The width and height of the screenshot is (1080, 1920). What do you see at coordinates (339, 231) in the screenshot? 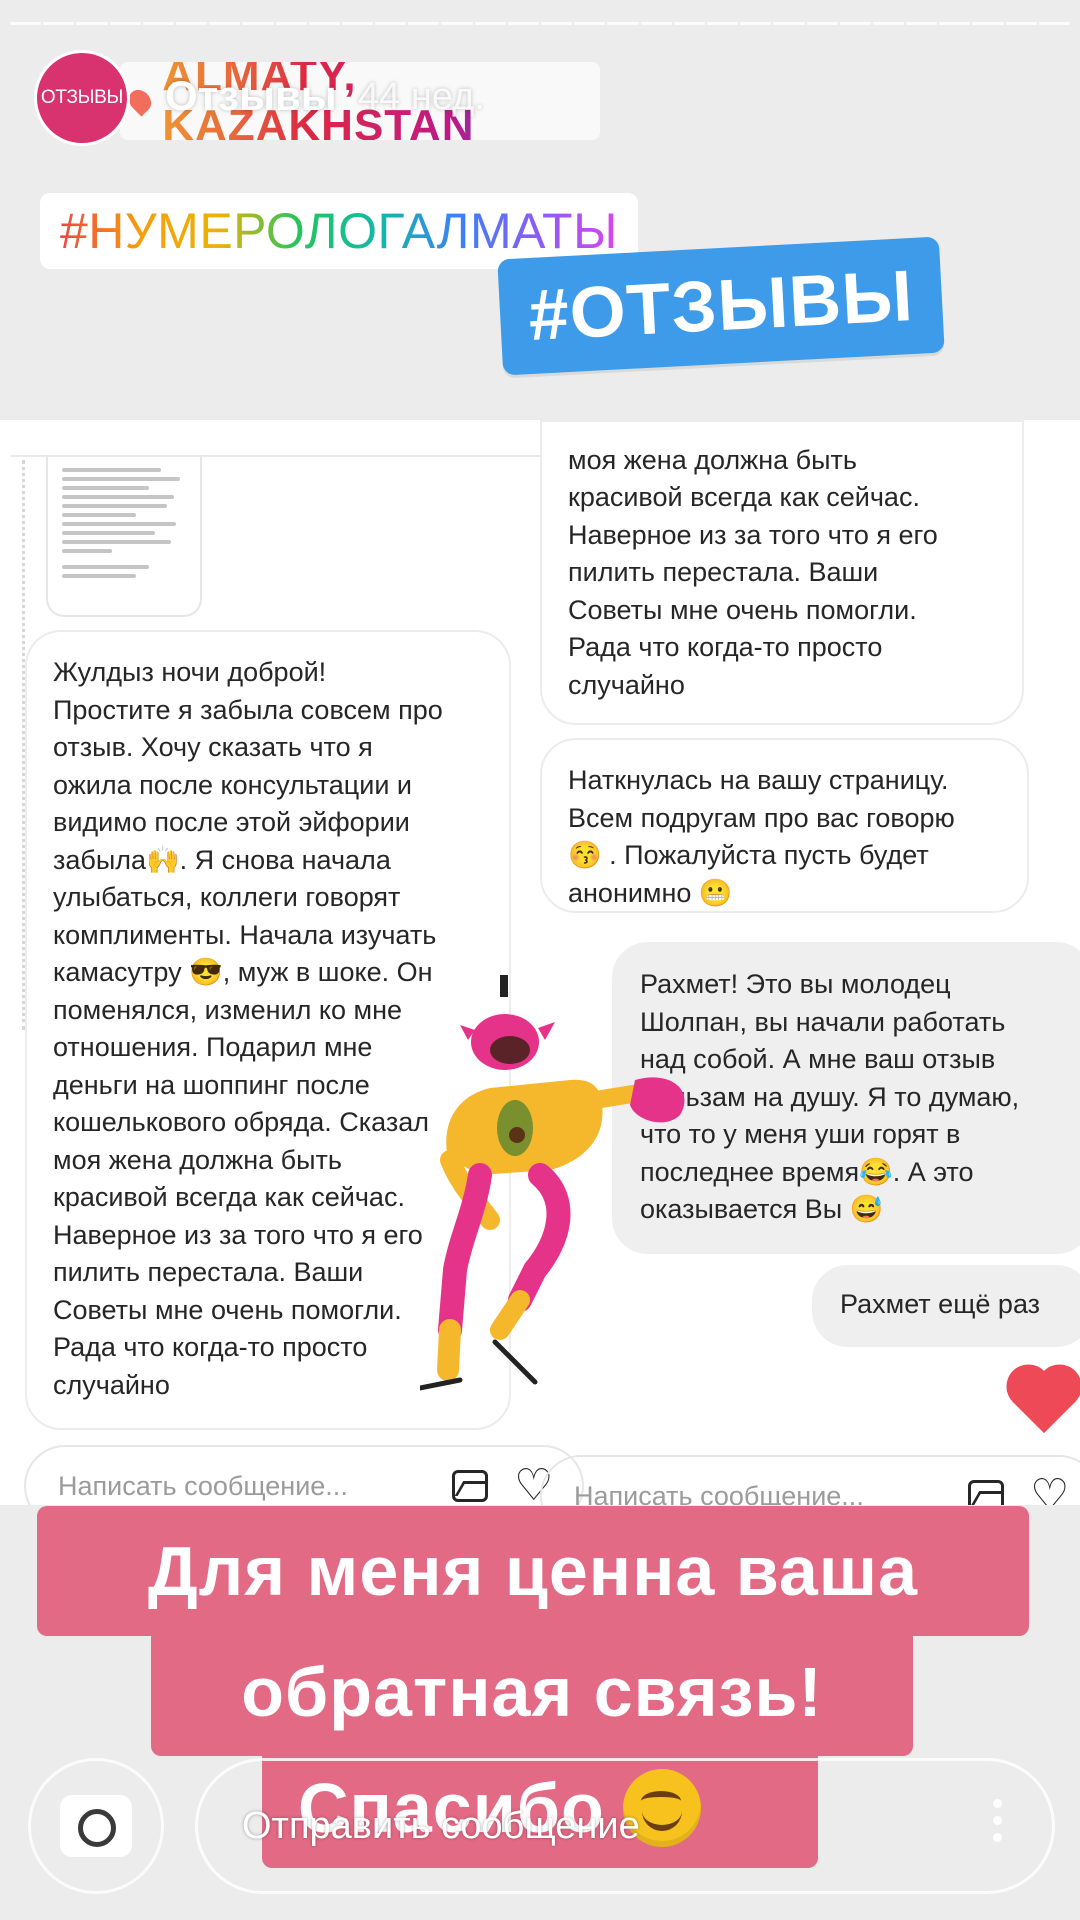
I see `hashtag-sticker-text: #НУМЕРОЛОГАЛМАТЫ` at bounding box center [339, 231].